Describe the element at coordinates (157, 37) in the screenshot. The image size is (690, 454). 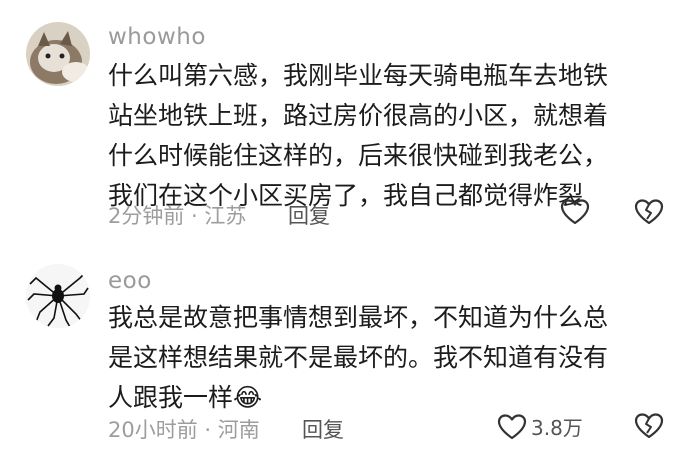
I see `comment-username: whowho` at that location.